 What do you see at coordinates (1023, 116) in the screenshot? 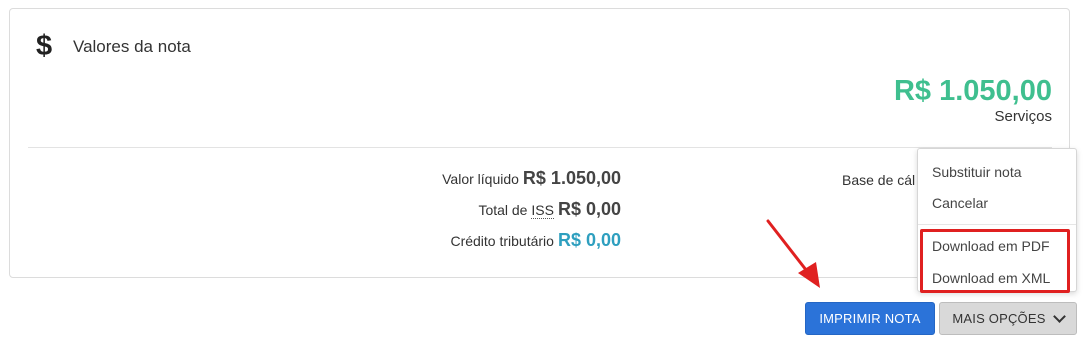
I see `total-label: Serviços` at bounding box center [1023, 116].